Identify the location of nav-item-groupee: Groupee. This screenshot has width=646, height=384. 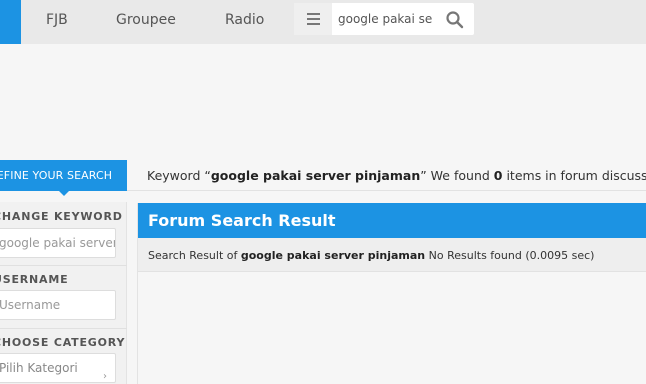
(146, 20).